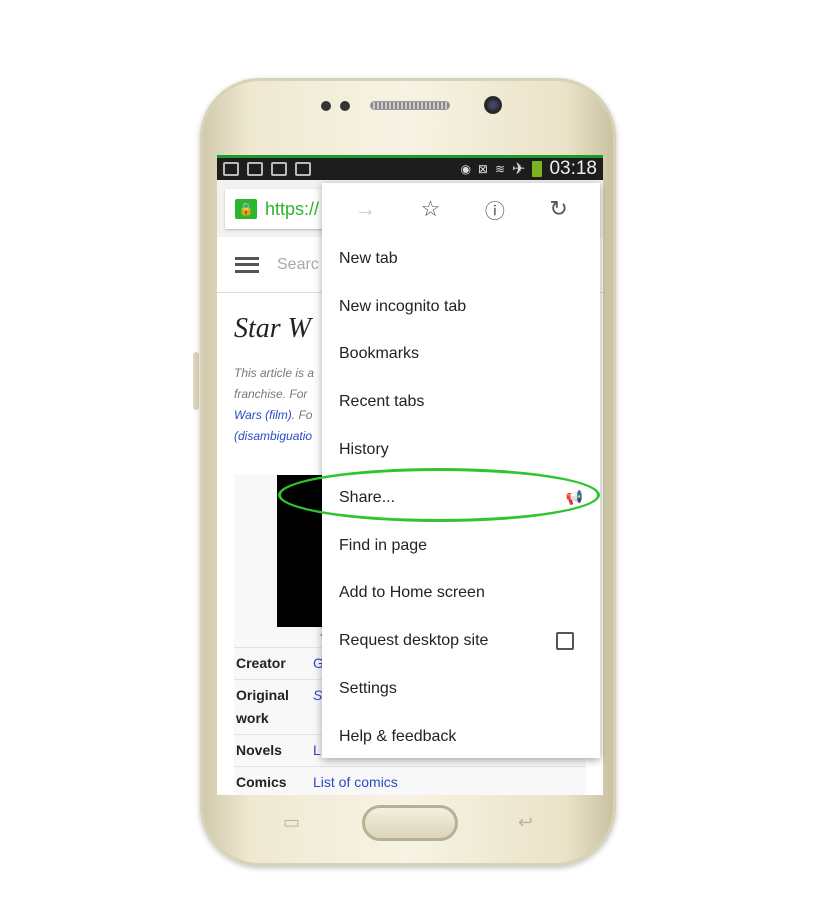 This screenshot has width=840, height=900. Describe the element at coordinates (317, 750) in the screenshot. I see `row-link: L` at that location.